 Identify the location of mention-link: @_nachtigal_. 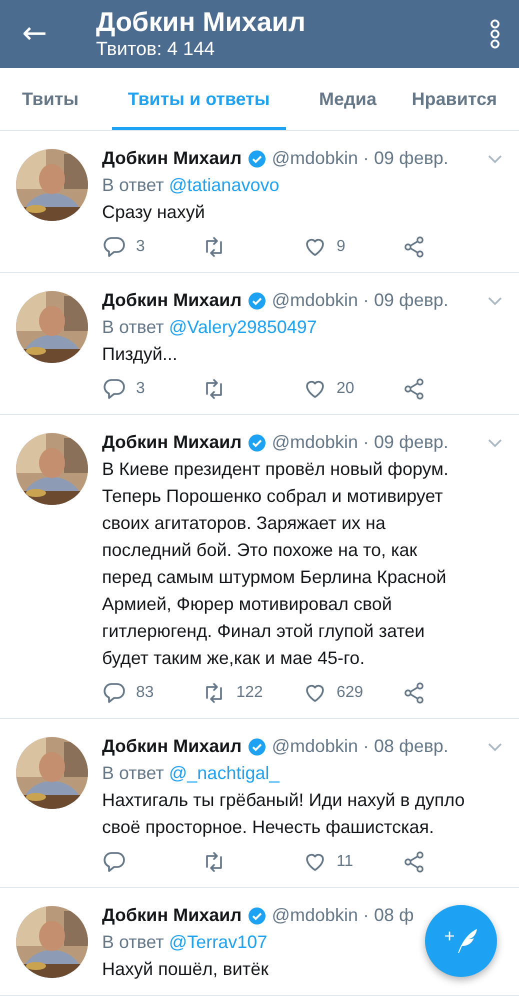
(224, 773).